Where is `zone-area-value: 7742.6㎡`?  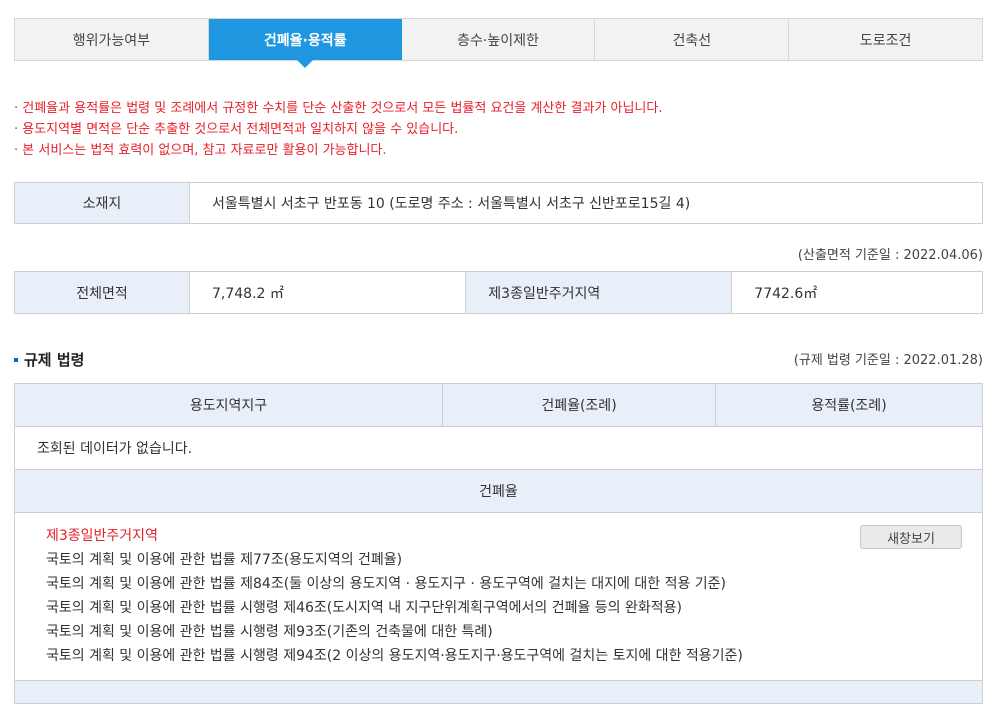
zone-area-value: 7742.6㎡ is located at coordinates (857, 292).